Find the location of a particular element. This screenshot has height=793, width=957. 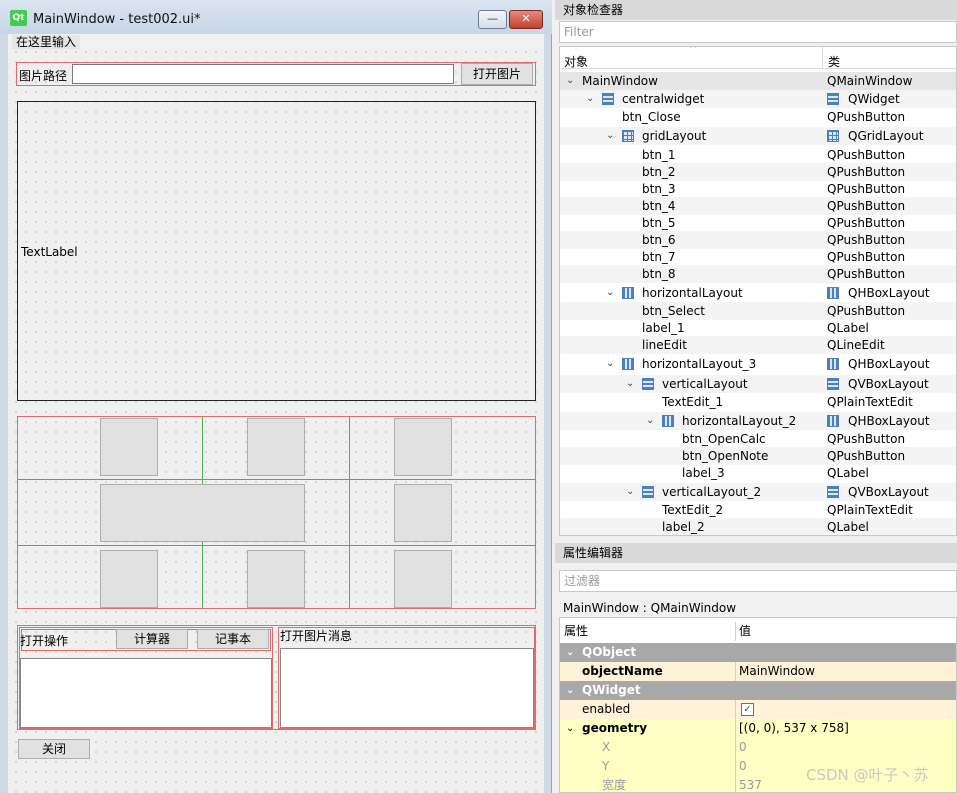

sort-indicator-icon: ^ is located at coordinates (693, 50).